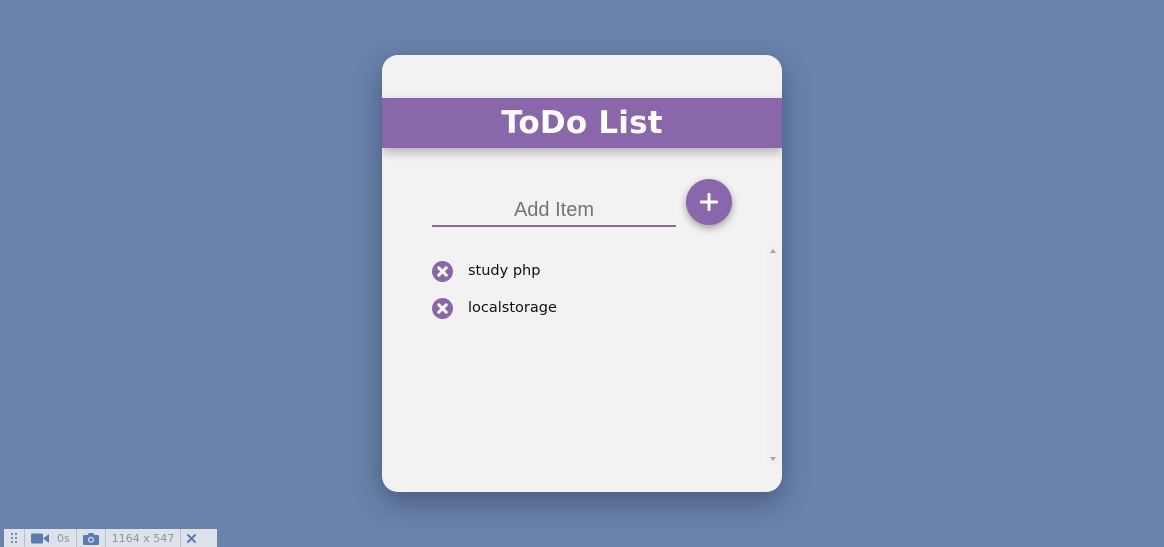 This screenshot has width=1164, height=547. I want to click on plus-icon, so click(709, 202).